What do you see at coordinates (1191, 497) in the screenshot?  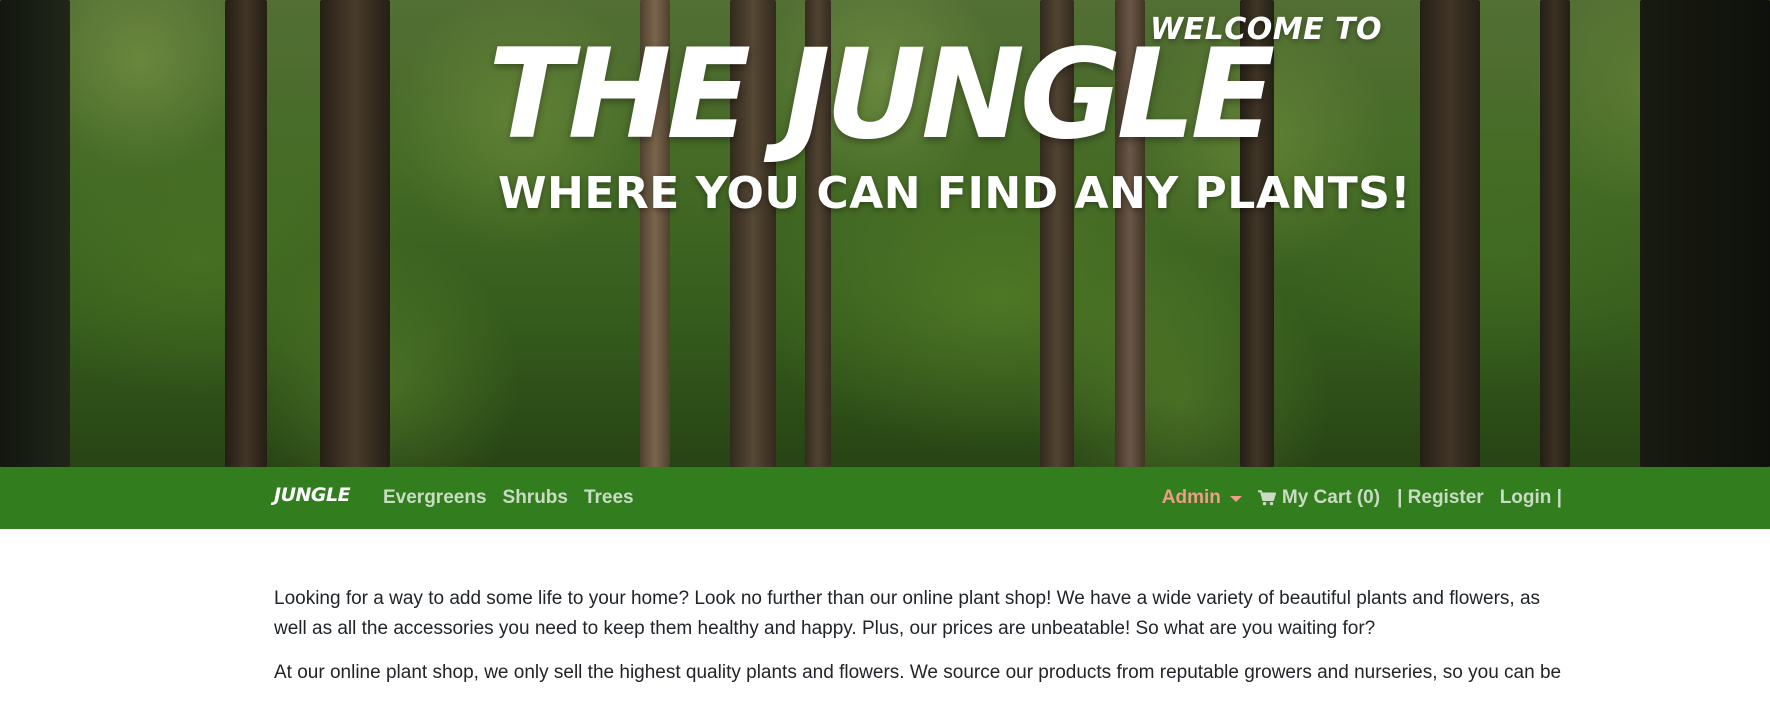 I see `admin-label: Admin` at bounding box center [1191, 497].